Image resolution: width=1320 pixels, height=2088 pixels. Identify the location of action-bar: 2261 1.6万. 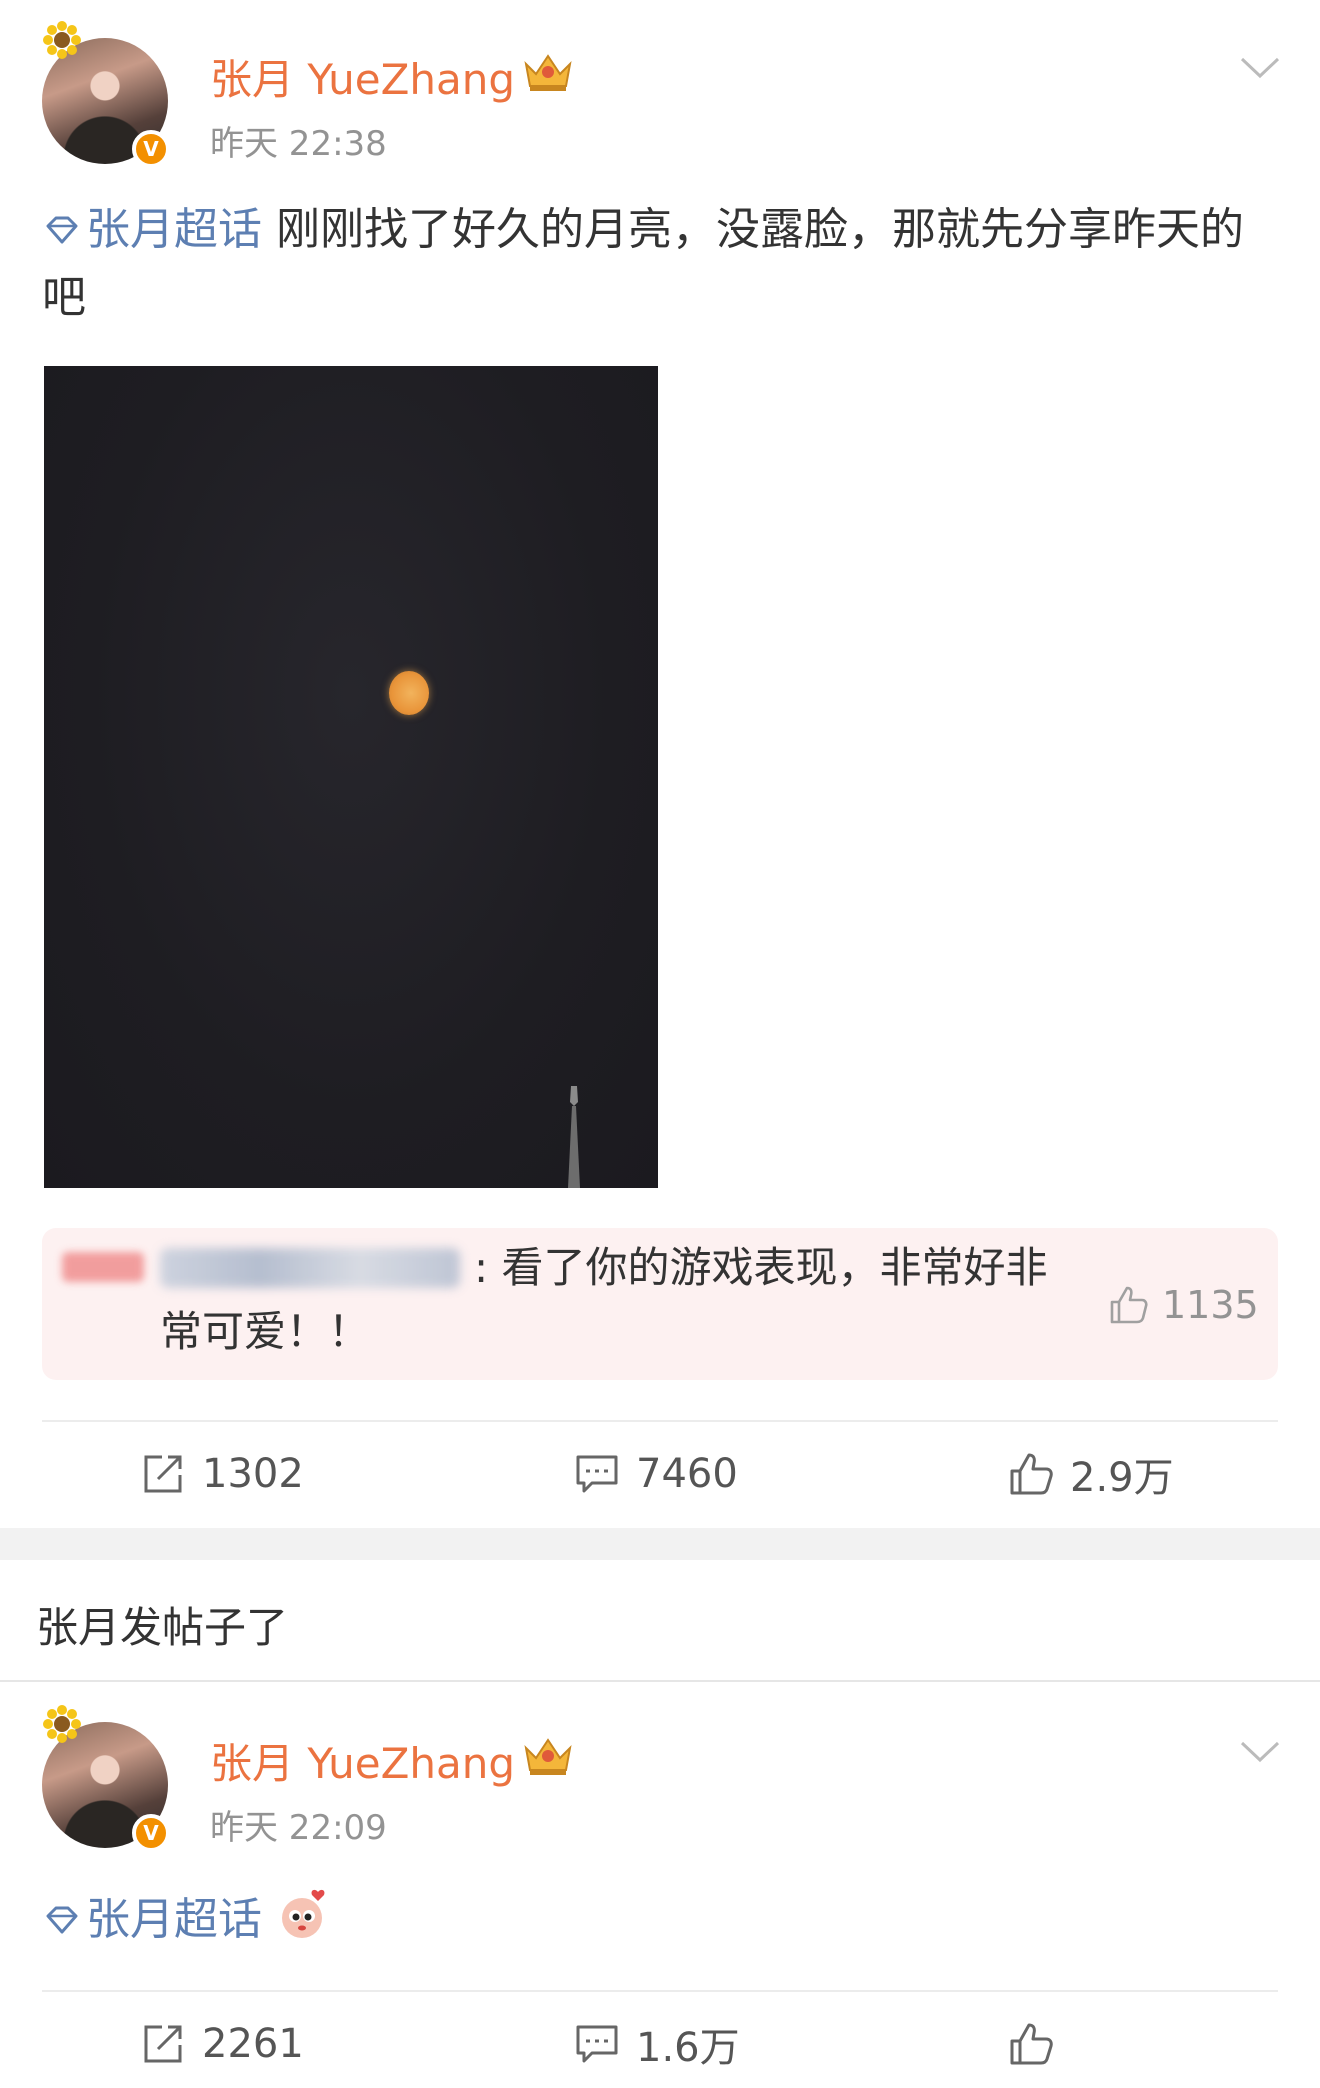
(660, 2044).